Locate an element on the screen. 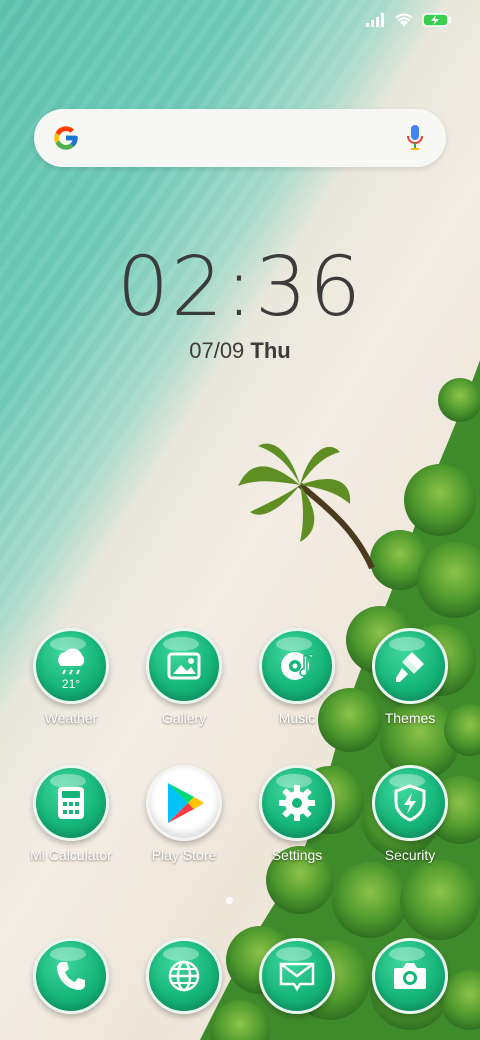 This screenshot has height=1040, width=480. signal-icon is located at coordinates (375, 20).